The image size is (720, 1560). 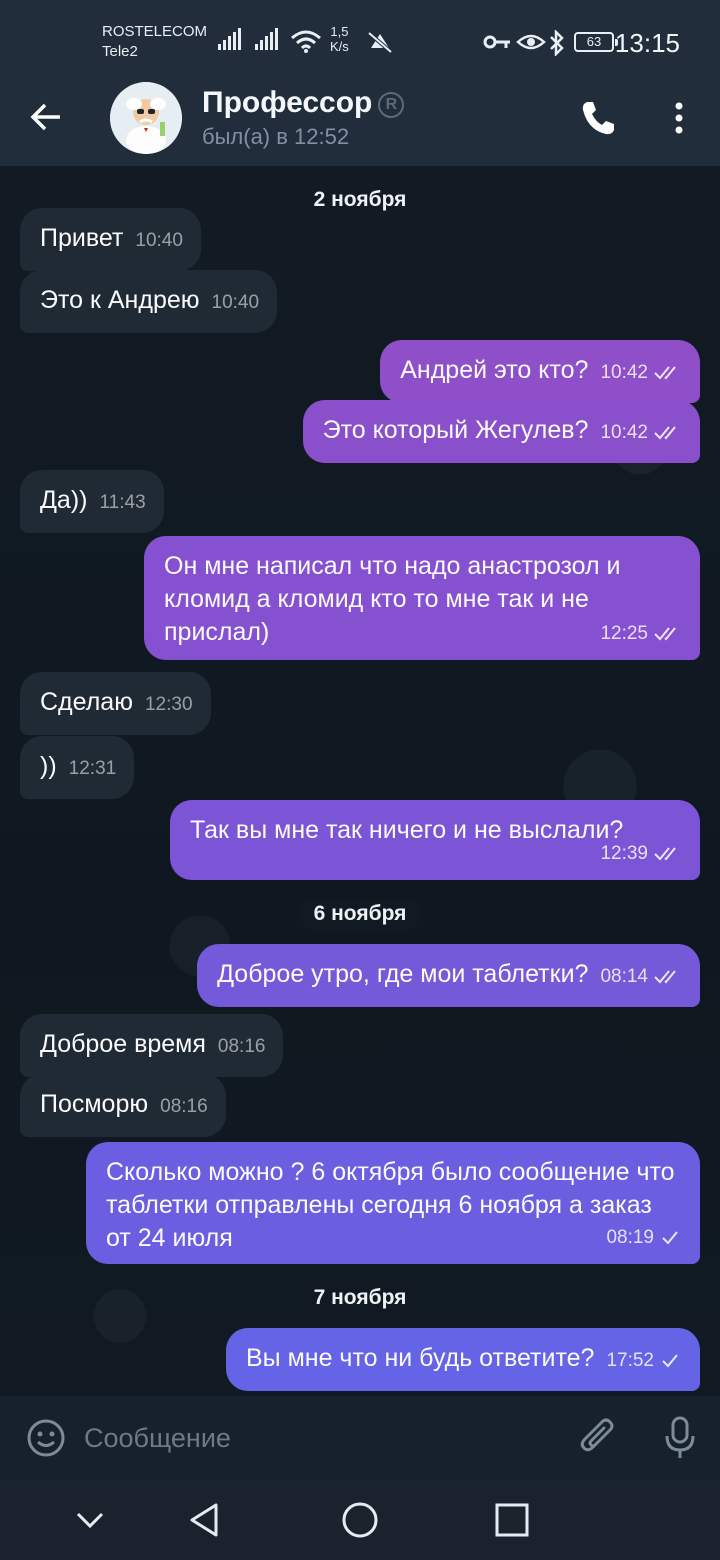 What do you see at coordinates (512, 1520) in the screenshot?
I see `recents-square-icon` at bounding box center [512, 1520].